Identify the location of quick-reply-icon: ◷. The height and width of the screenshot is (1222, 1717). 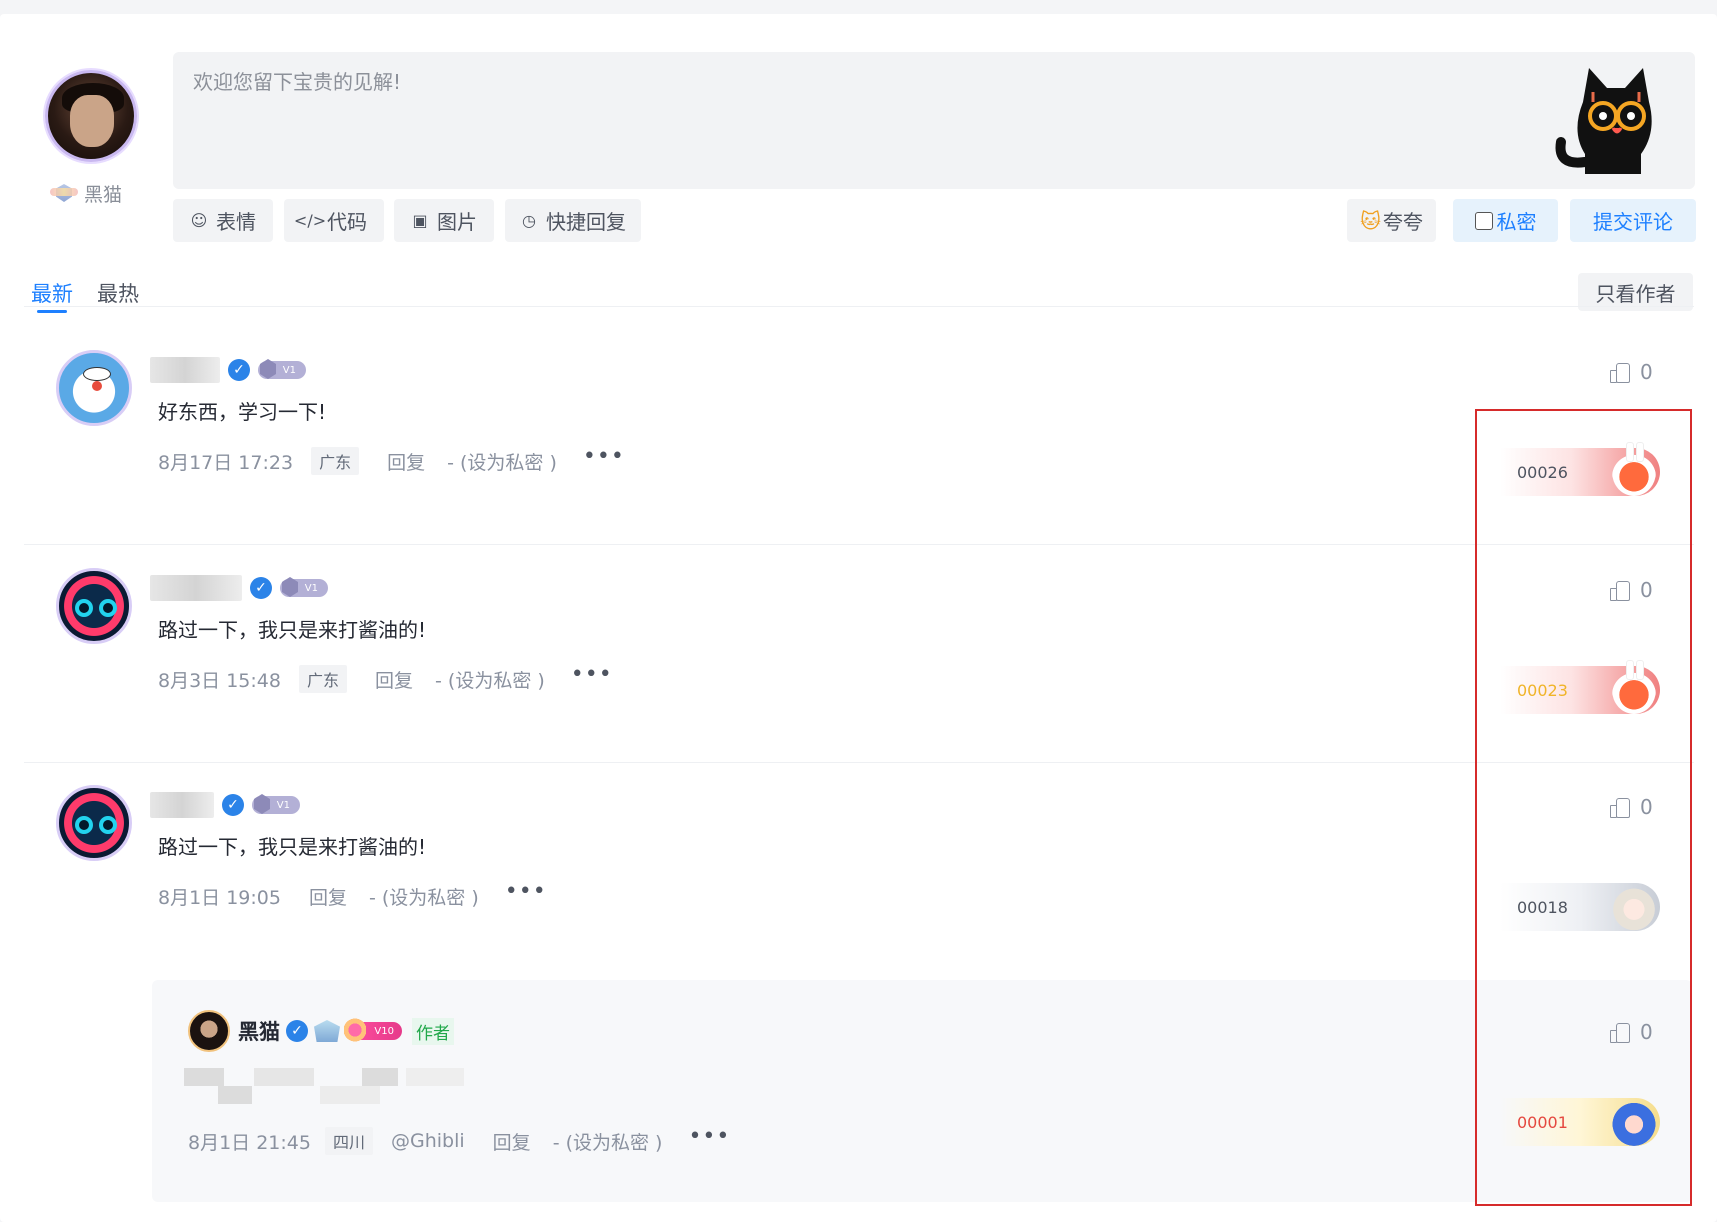
(529, 220).